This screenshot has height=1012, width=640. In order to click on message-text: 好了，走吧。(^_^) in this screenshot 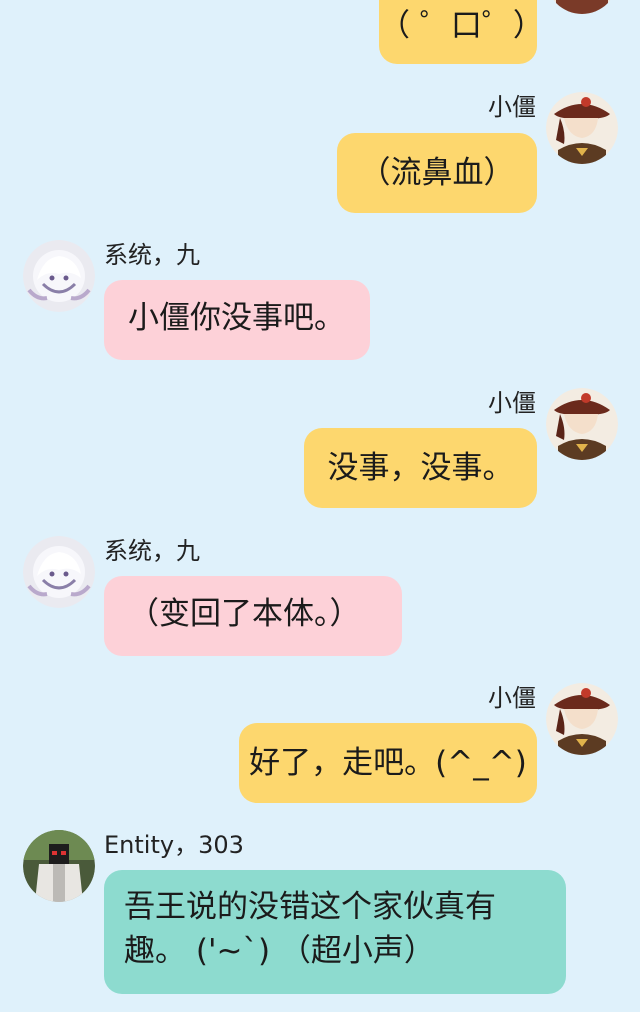, I will do `click(388, 763)`.